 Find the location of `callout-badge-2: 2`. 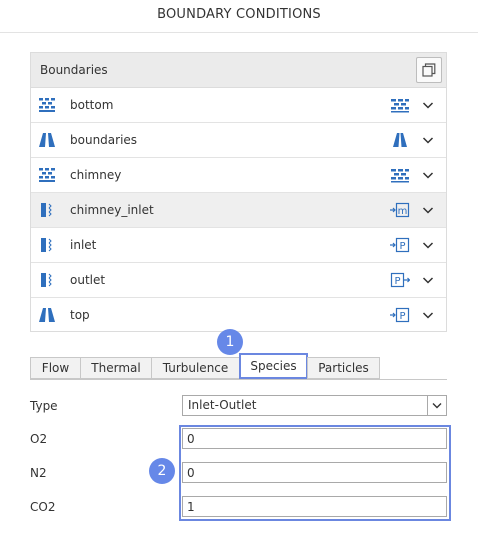

callout-badge-2: 2 is located at coordinates (162, 471).